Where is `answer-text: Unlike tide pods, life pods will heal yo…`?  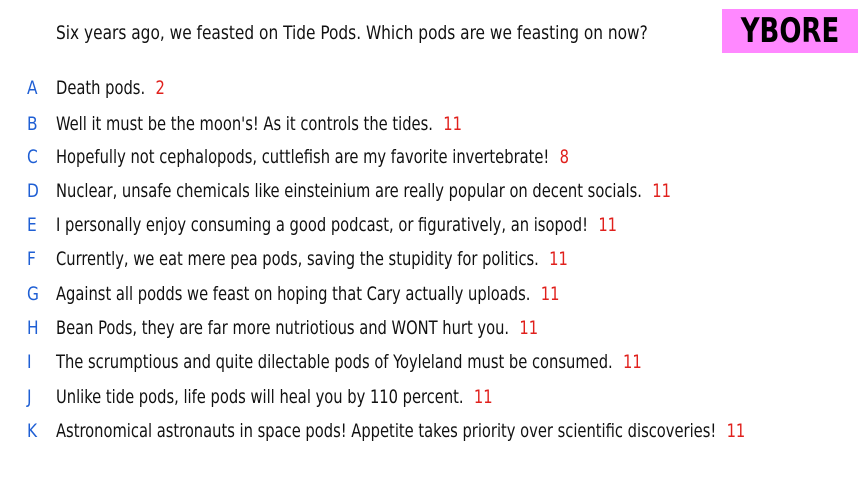
answer-text: Unlike tide pods, life pods will heal yo… is located at coordinates (260, 397).